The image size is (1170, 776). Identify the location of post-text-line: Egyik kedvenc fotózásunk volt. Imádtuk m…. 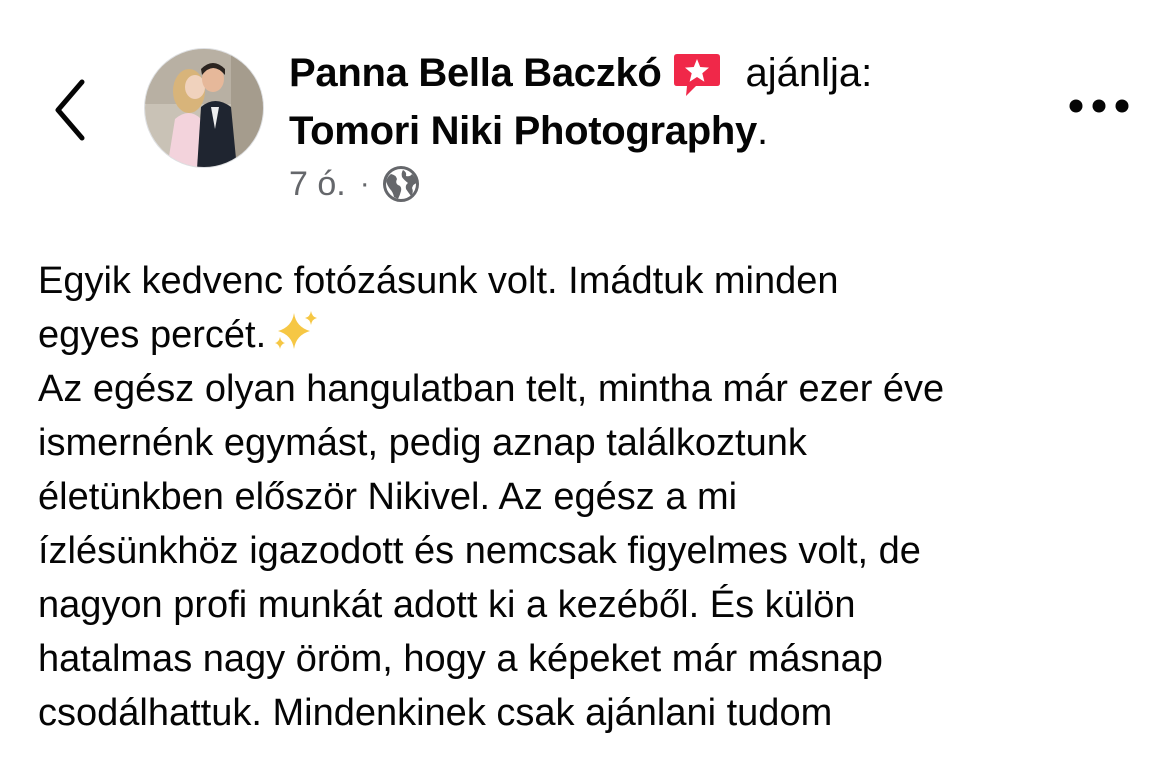
(438, 281).